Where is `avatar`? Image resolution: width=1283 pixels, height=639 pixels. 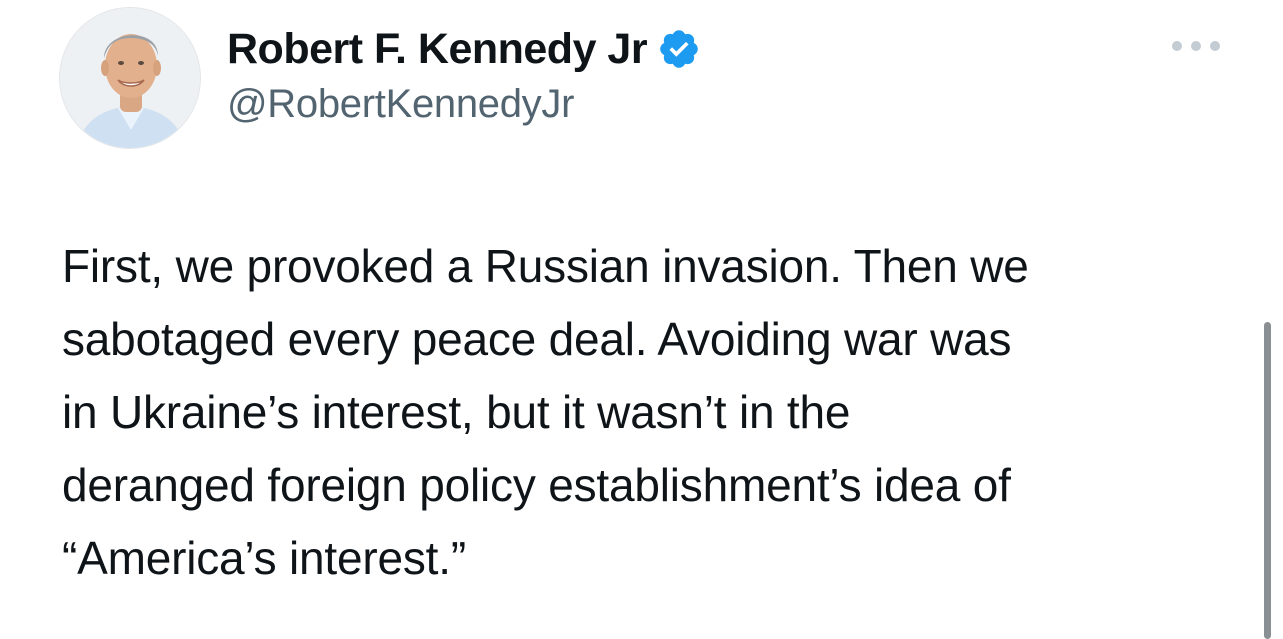 avatar is located at coordinates (130, 78).